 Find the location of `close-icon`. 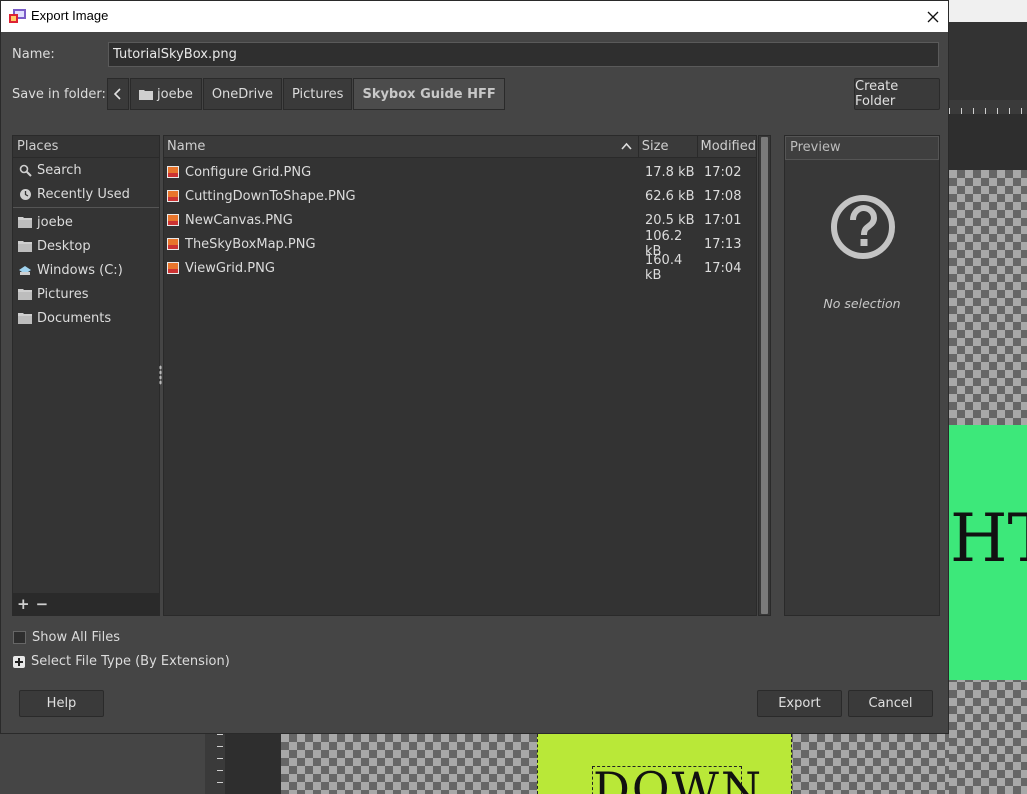

close-icon is located at coordinates (933, 16).